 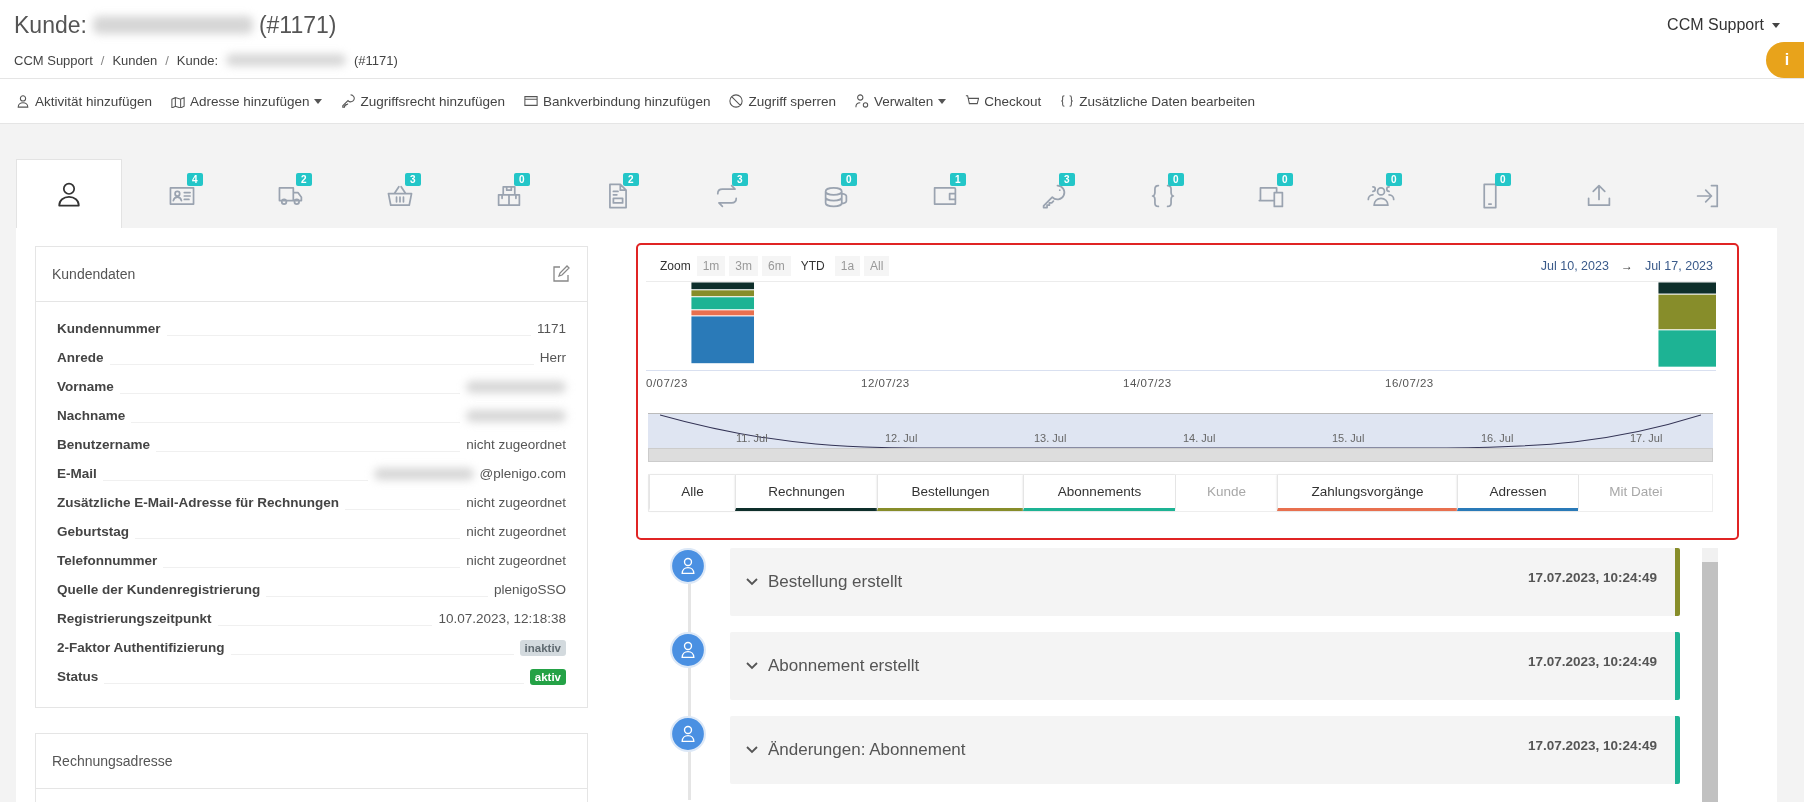 What do you see at coordinates (1159, 101) in the screenshot?
I see `toolbar-button: Zusätzliche Daten bearbeiten` at bounding box center [1159, 101].